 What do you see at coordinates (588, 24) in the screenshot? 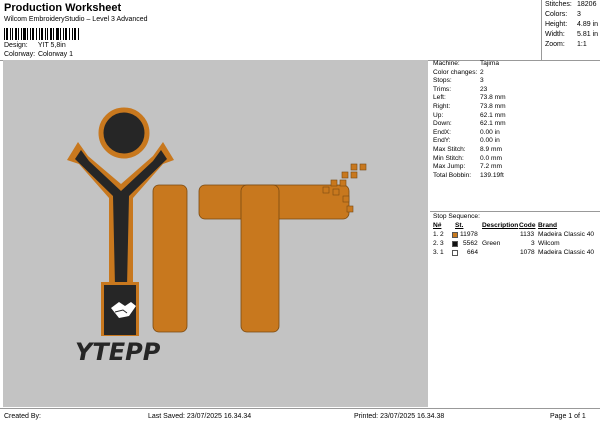
I see `stat-value: 4.89 in` at bounding box center [588, 24].